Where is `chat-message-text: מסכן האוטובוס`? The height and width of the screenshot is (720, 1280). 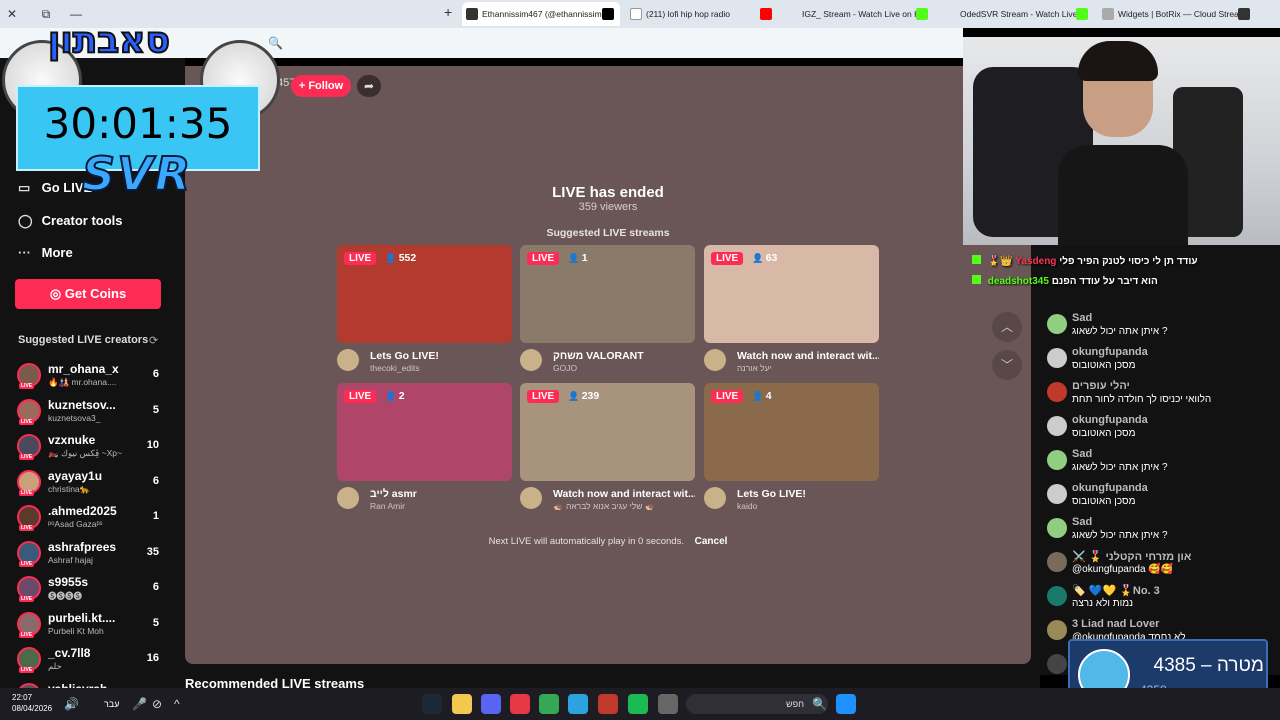 chat-message-text: מסכן האוטובוס is located at coordinates (1104, 501).